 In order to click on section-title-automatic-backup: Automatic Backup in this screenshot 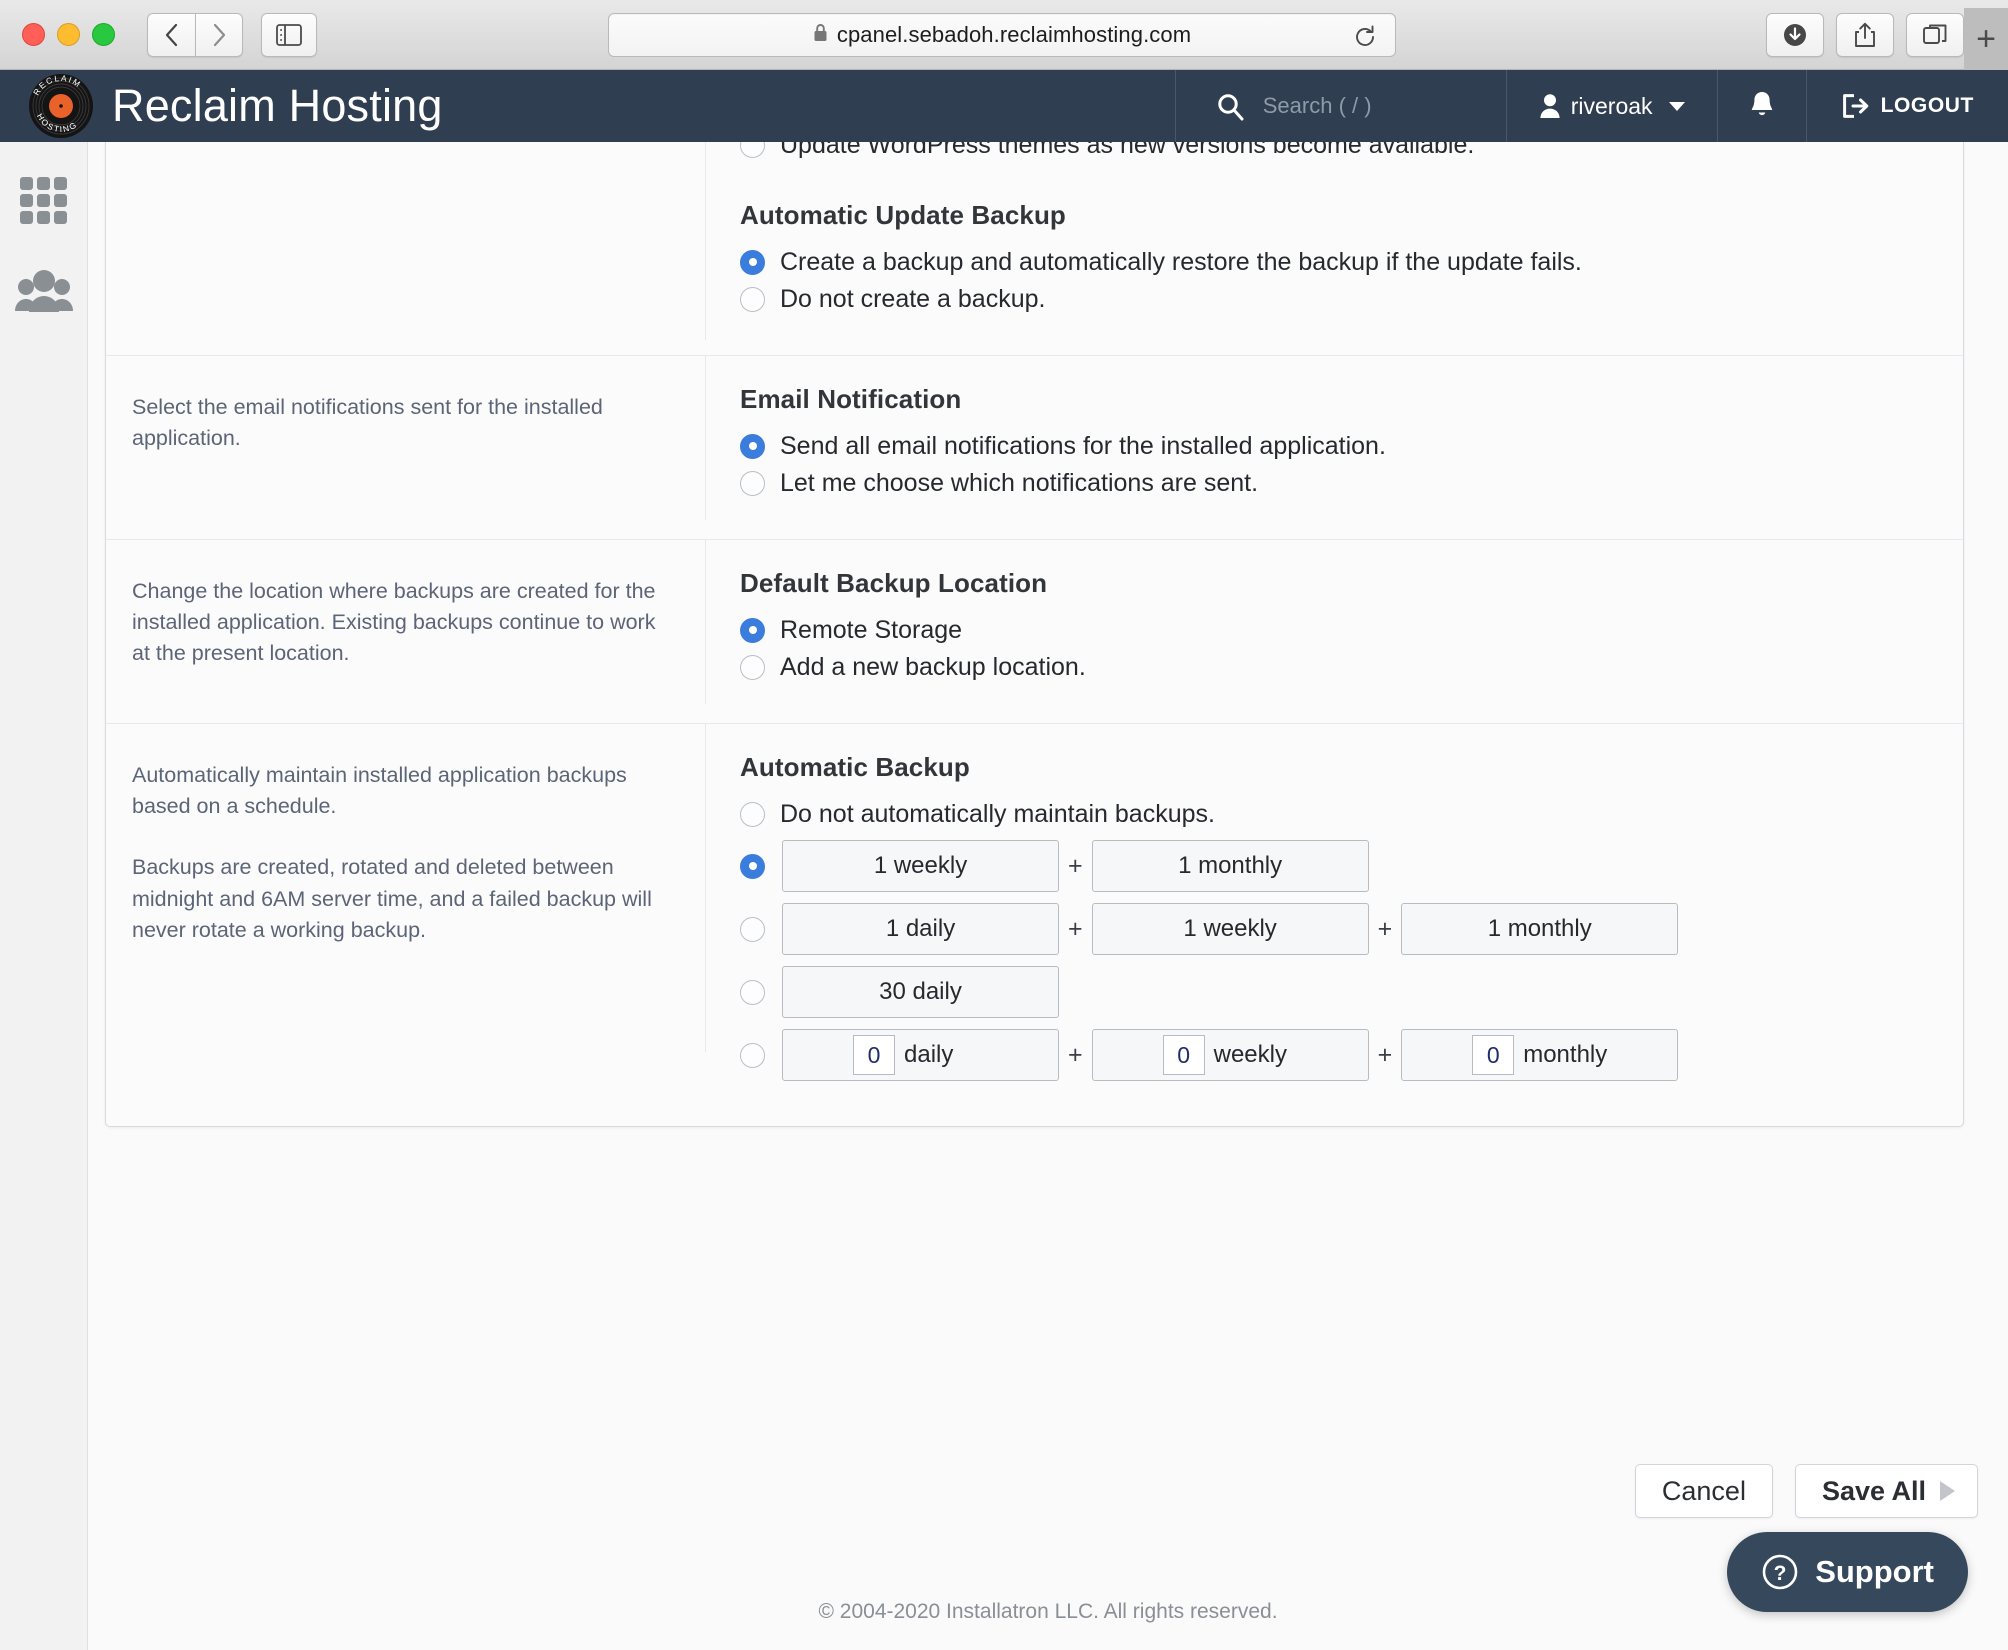, I will do `click(855, 767)`.